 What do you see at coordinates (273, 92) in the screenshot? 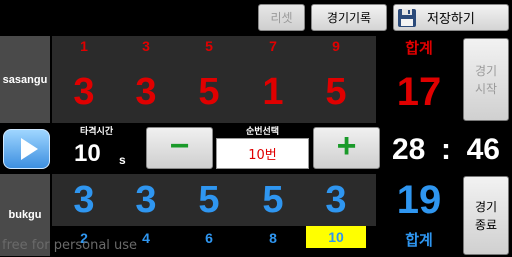
I see `away-inning-score: 1` at bounding box center [273, 92].